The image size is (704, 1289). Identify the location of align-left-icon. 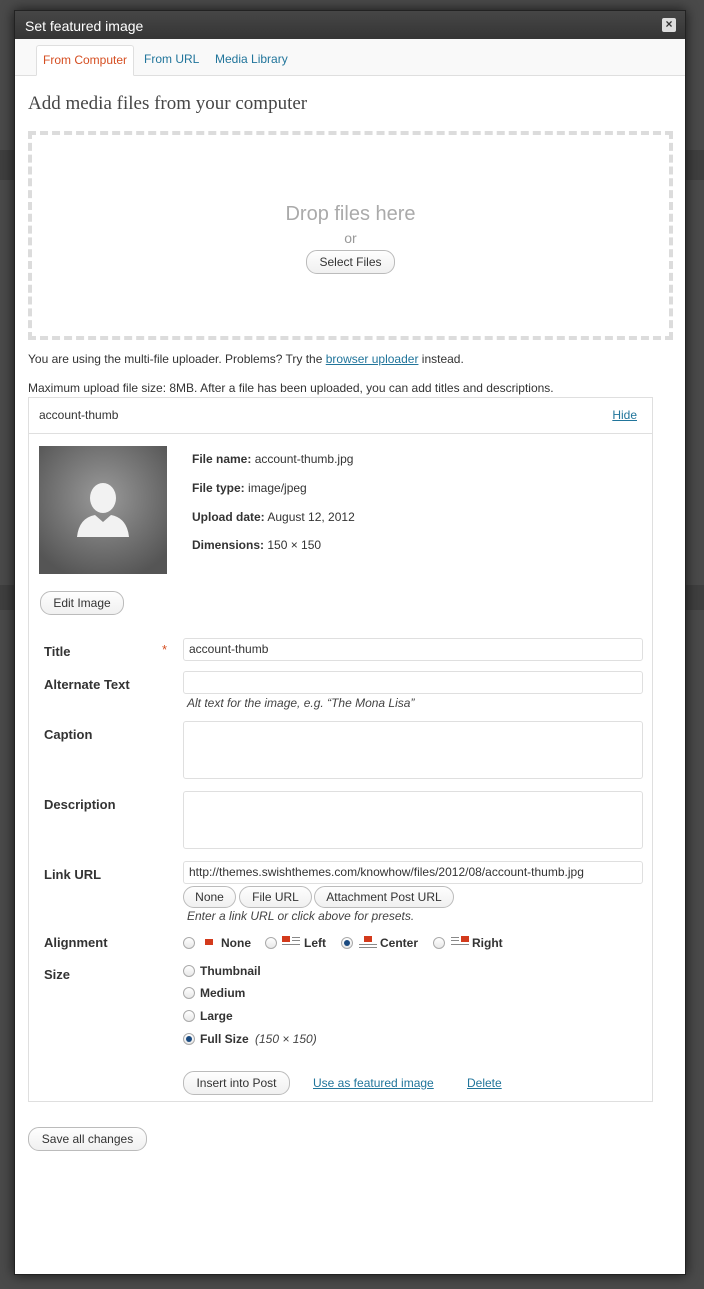
(291, 942).